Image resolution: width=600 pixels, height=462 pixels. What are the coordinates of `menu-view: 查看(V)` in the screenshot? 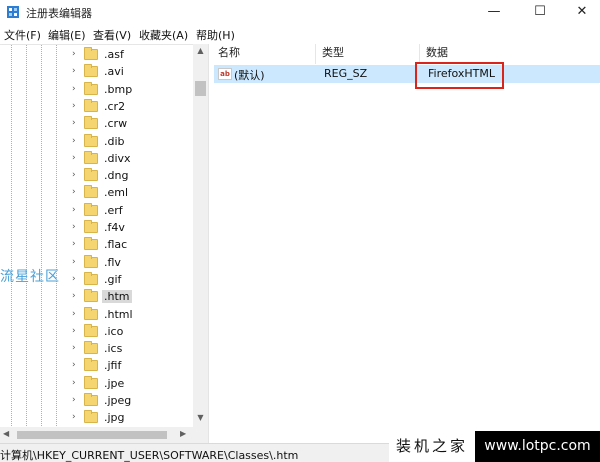 It's located at (112, 35).